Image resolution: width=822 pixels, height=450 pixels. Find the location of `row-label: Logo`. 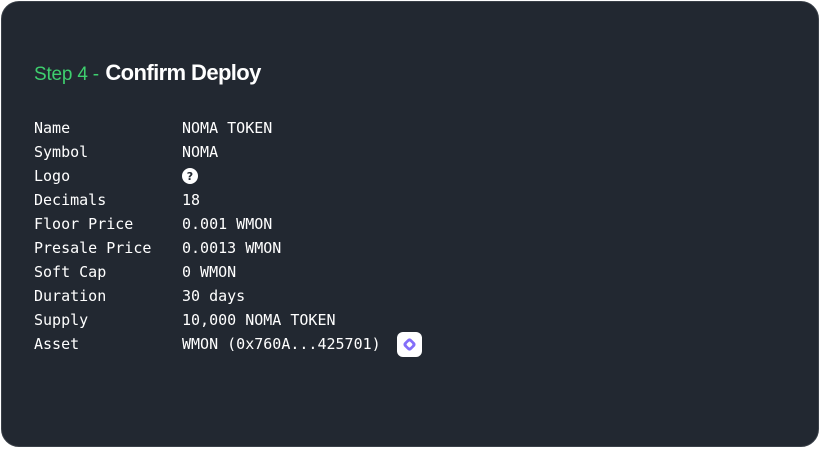

row-label: Logo is located at coordinates (52, 176).